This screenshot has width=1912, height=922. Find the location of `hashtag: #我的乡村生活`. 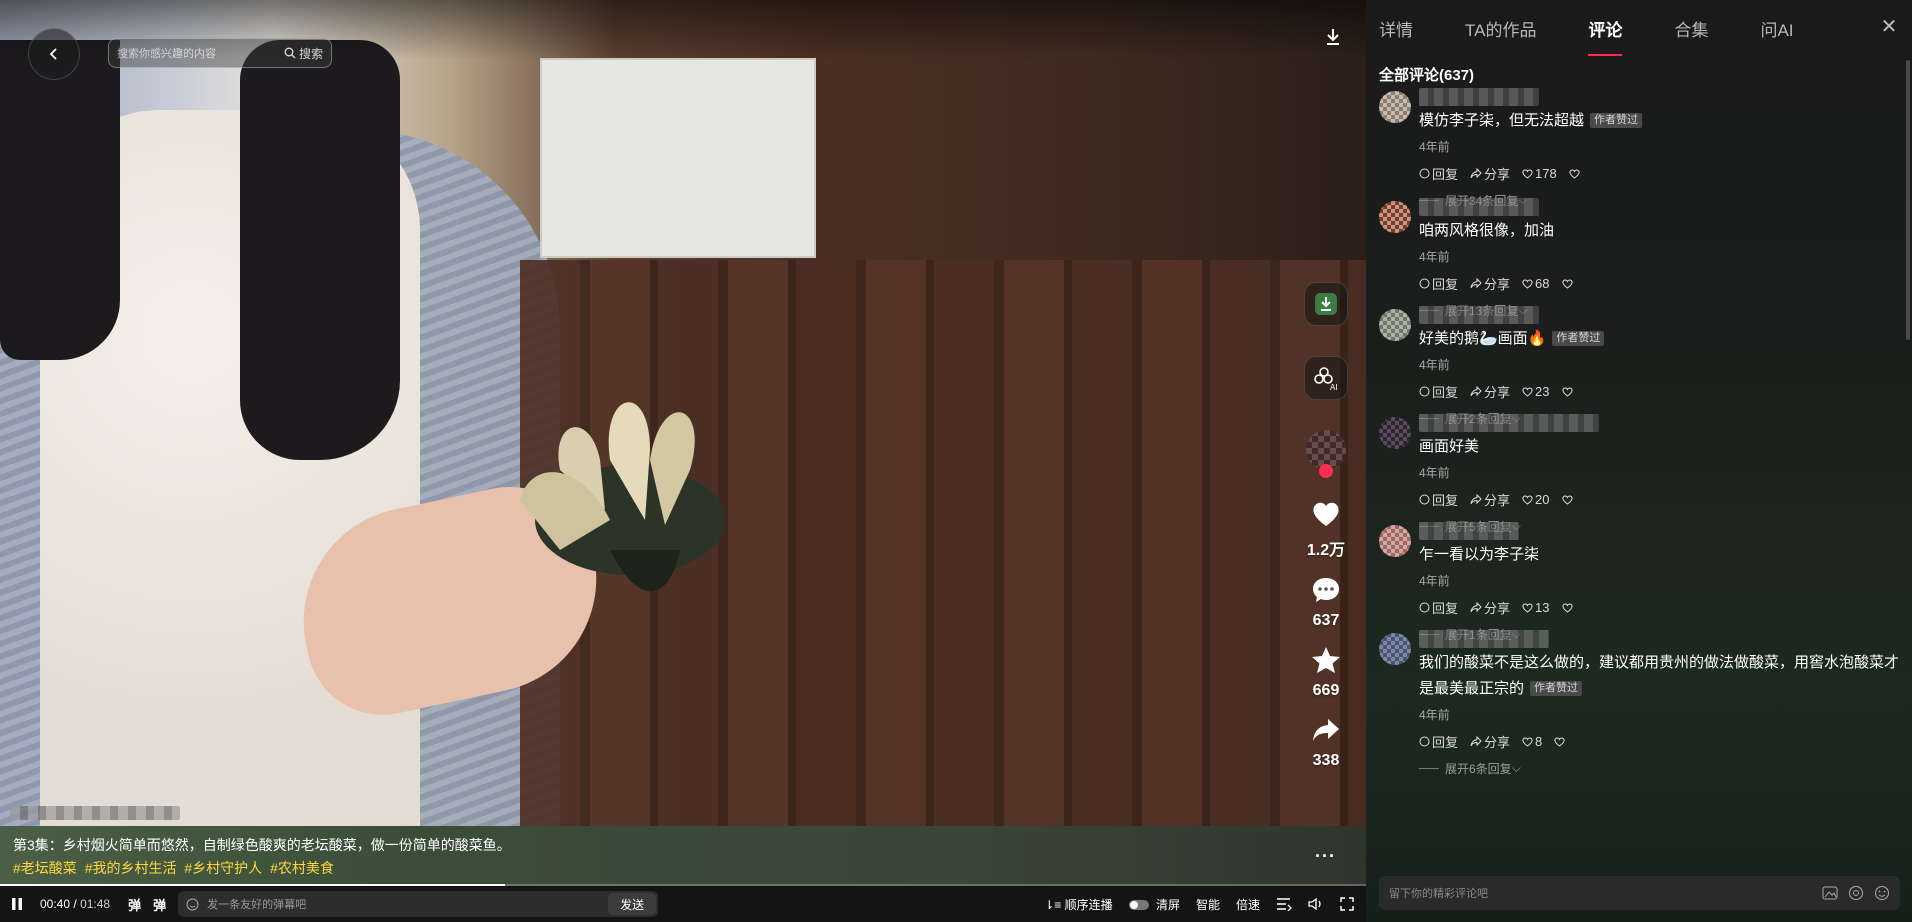

hashtag: #我的乡村生活 is located at coordinates (131, 868).